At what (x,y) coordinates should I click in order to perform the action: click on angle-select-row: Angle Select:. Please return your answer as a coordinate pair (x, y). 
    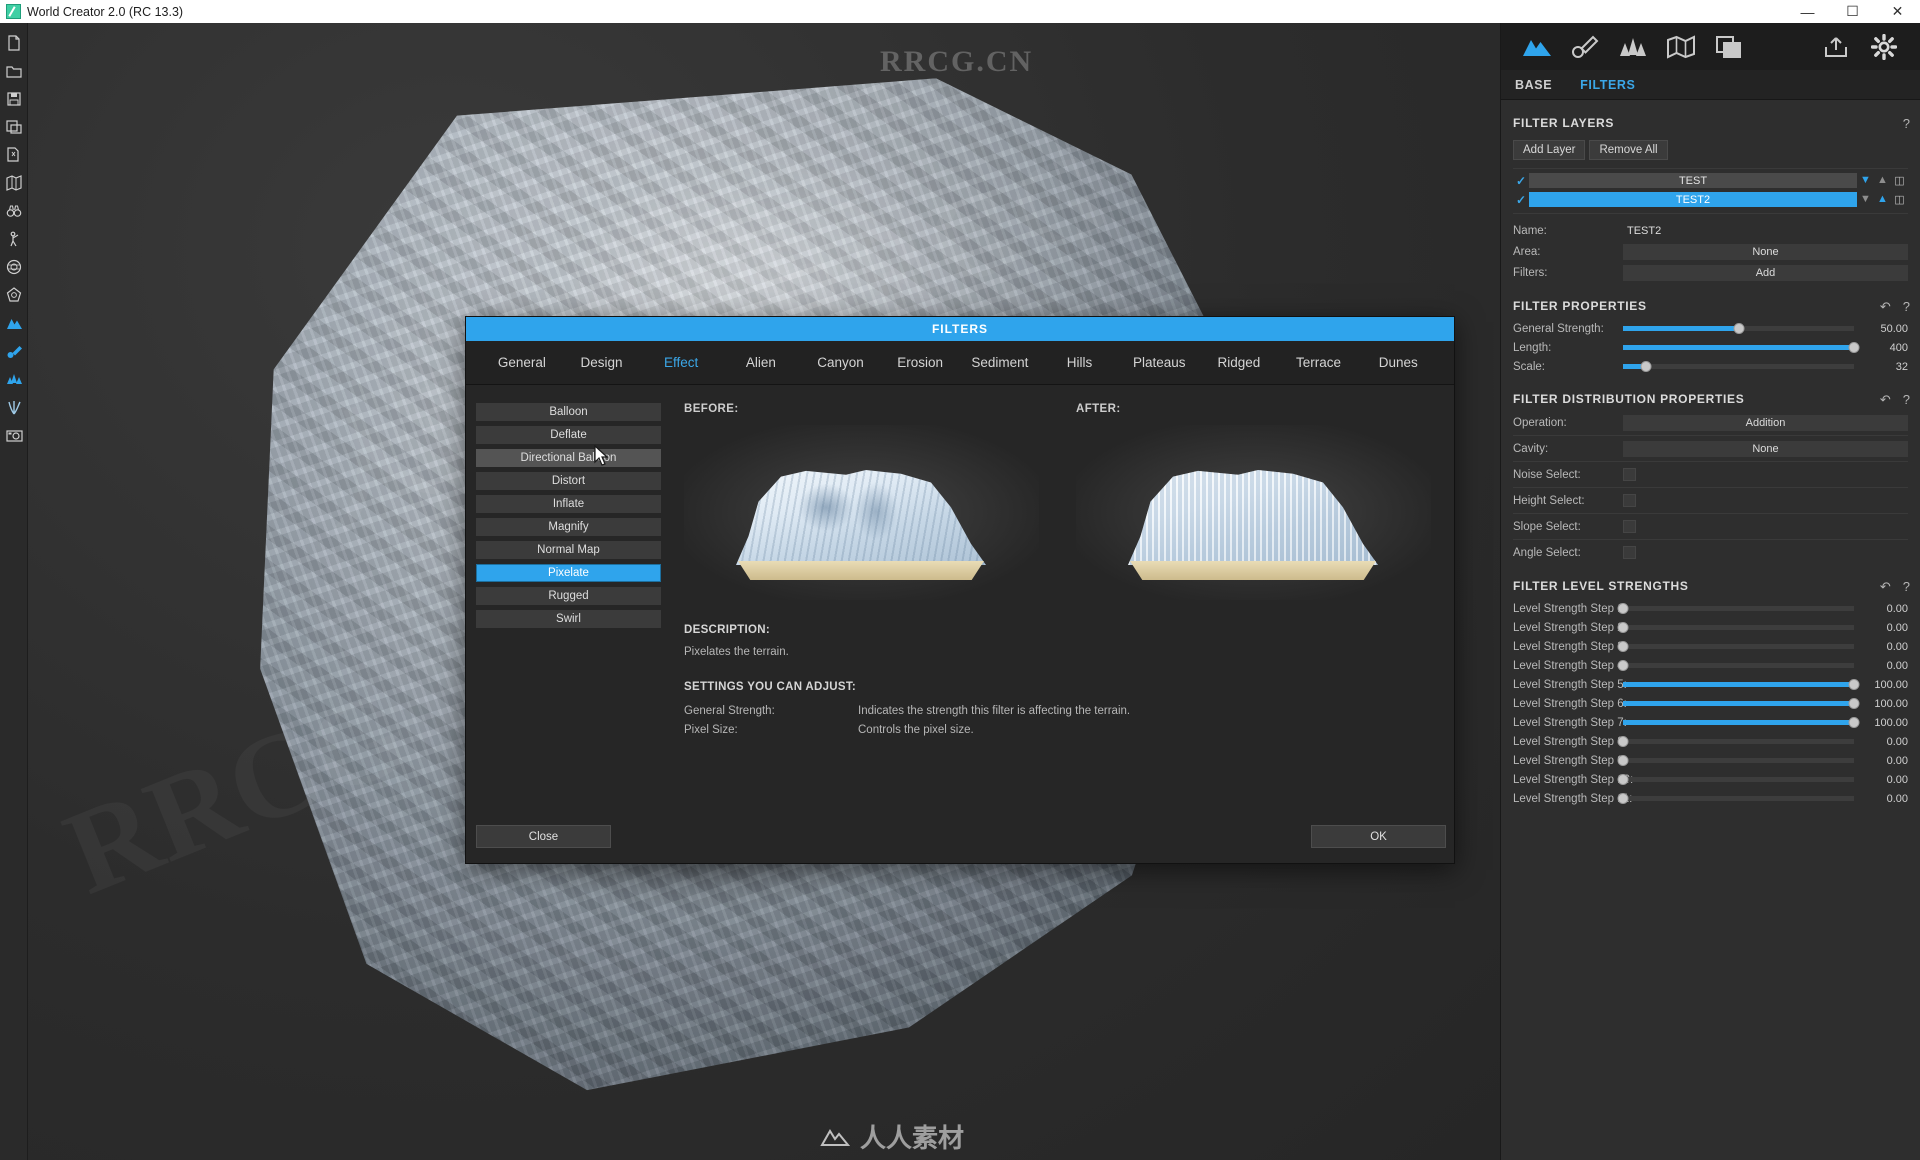
    Looking at the image, I should click on (1710, 552).